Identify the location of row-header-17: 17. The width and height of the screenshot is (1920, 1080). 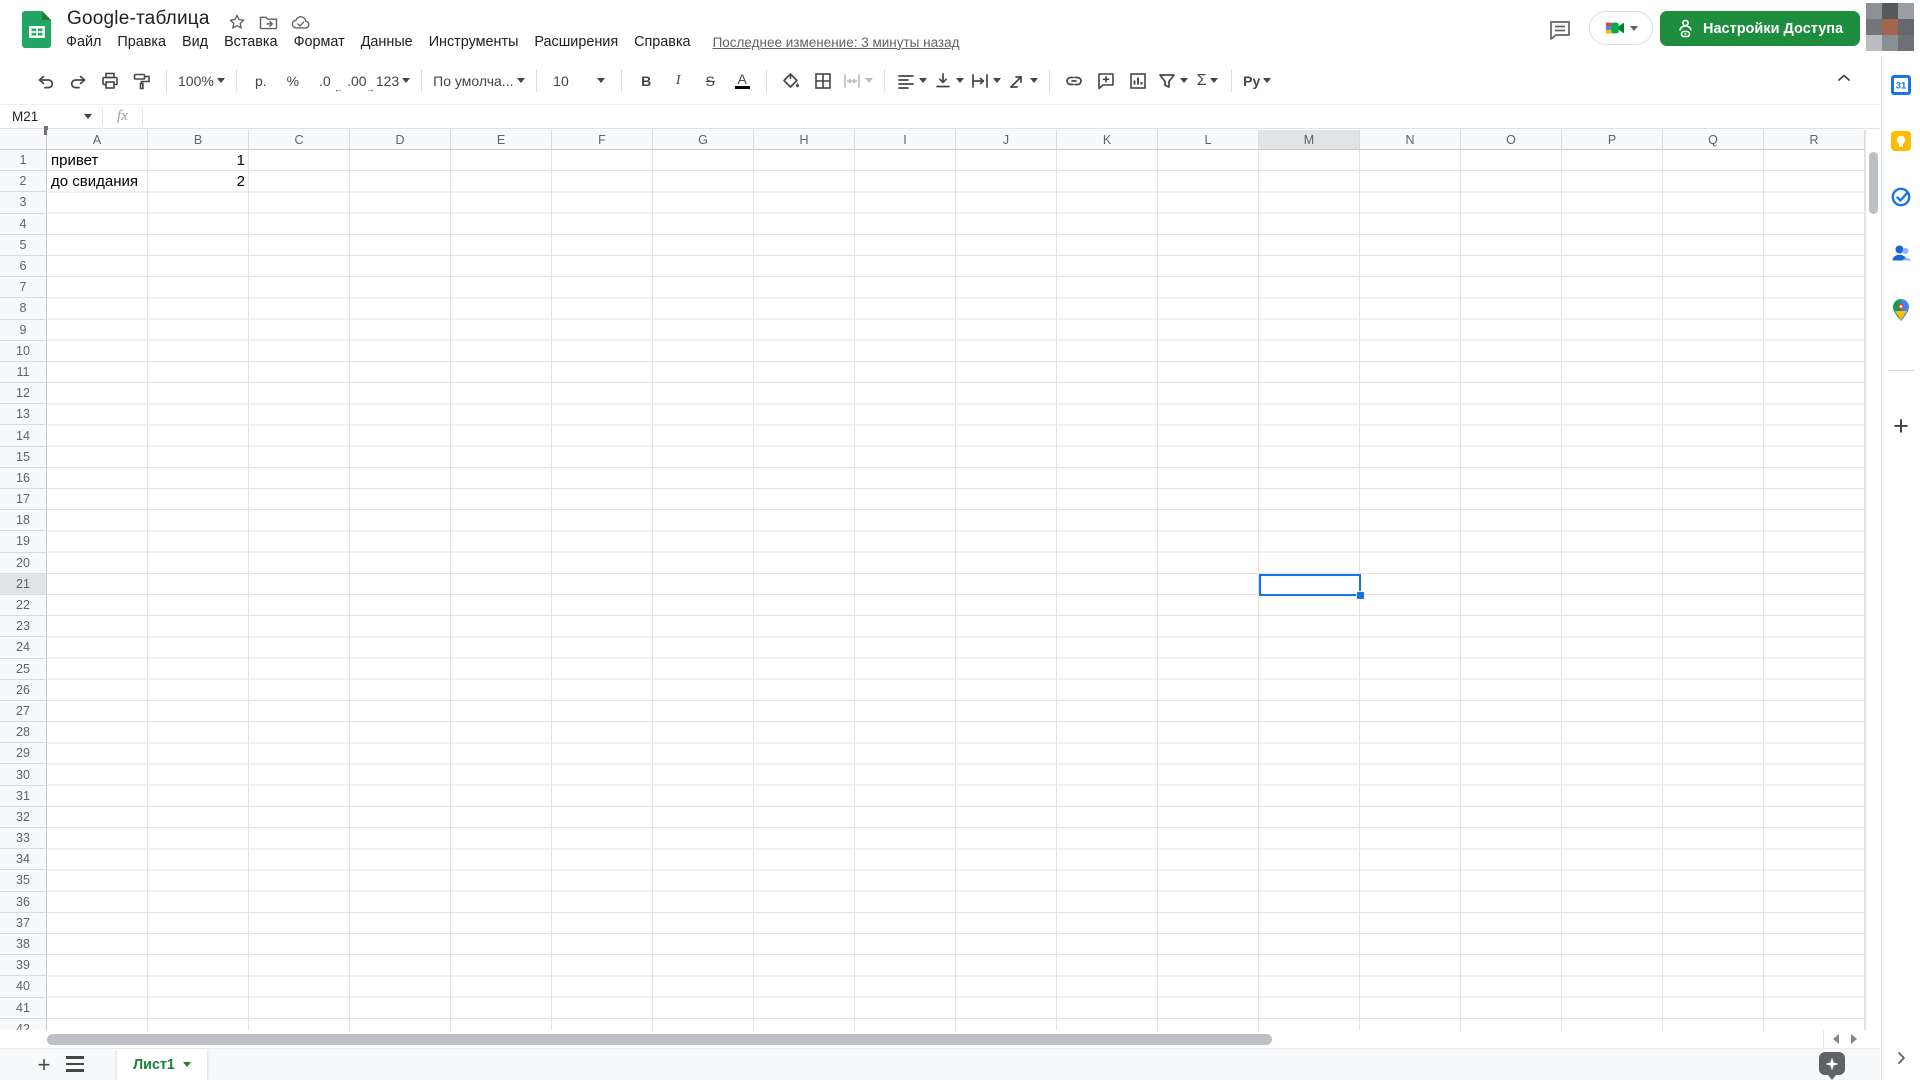
(23, 500).